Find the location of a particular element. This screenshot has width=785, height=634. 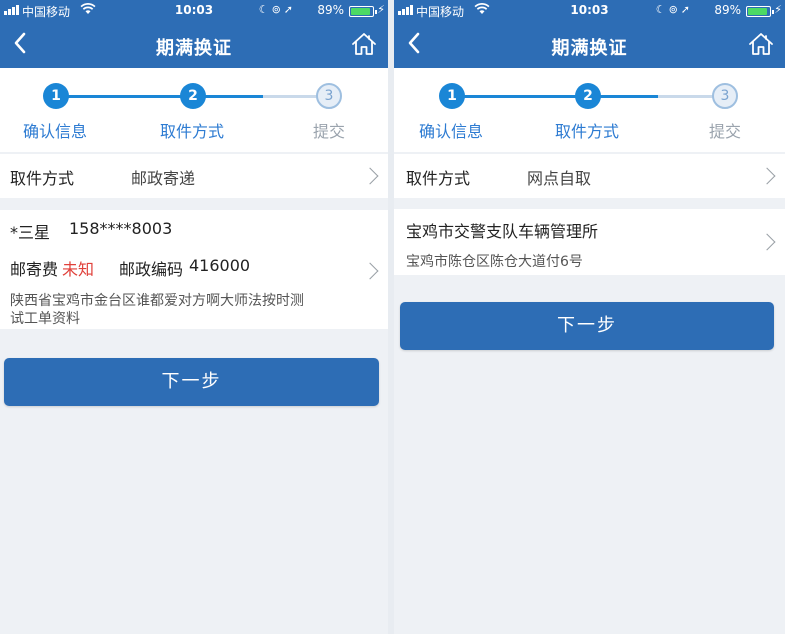

pickup-method-row: 取件方式 邮政寄递 is located at coordinates (194, 176).